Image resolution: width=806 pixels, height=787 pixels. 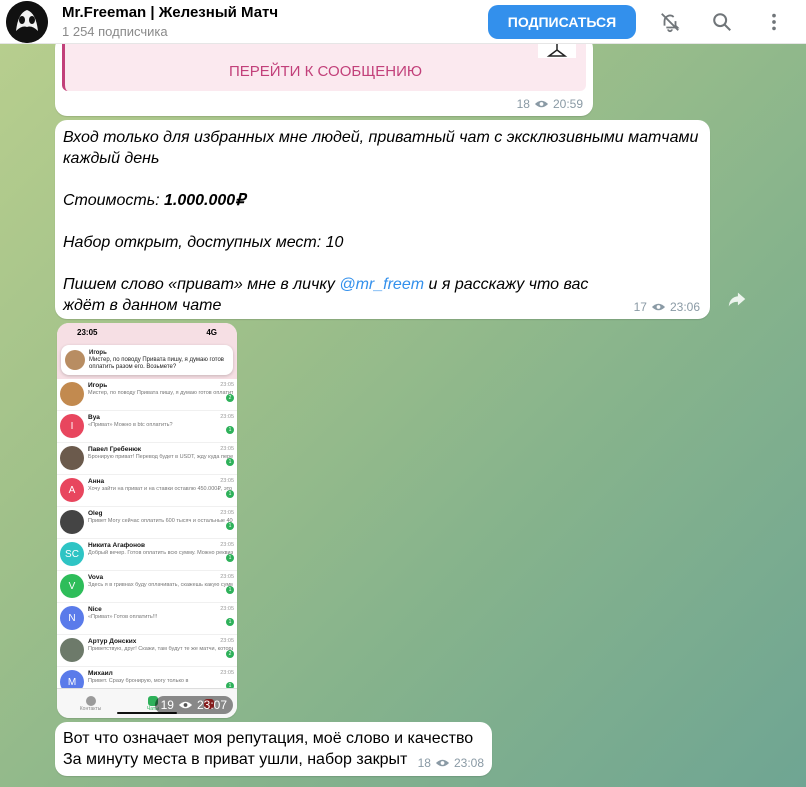 I want to click on chat-preview: Привет. Сразу бронирую, могу только в, so click(x=138, y=681).